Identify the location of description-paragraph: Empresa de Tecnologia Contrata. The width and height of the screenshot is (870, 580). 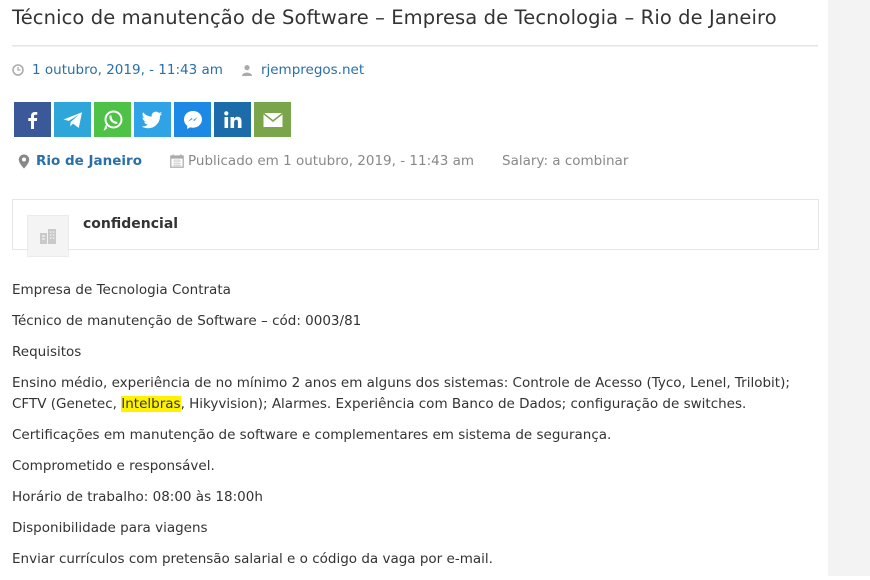
(121, 290).